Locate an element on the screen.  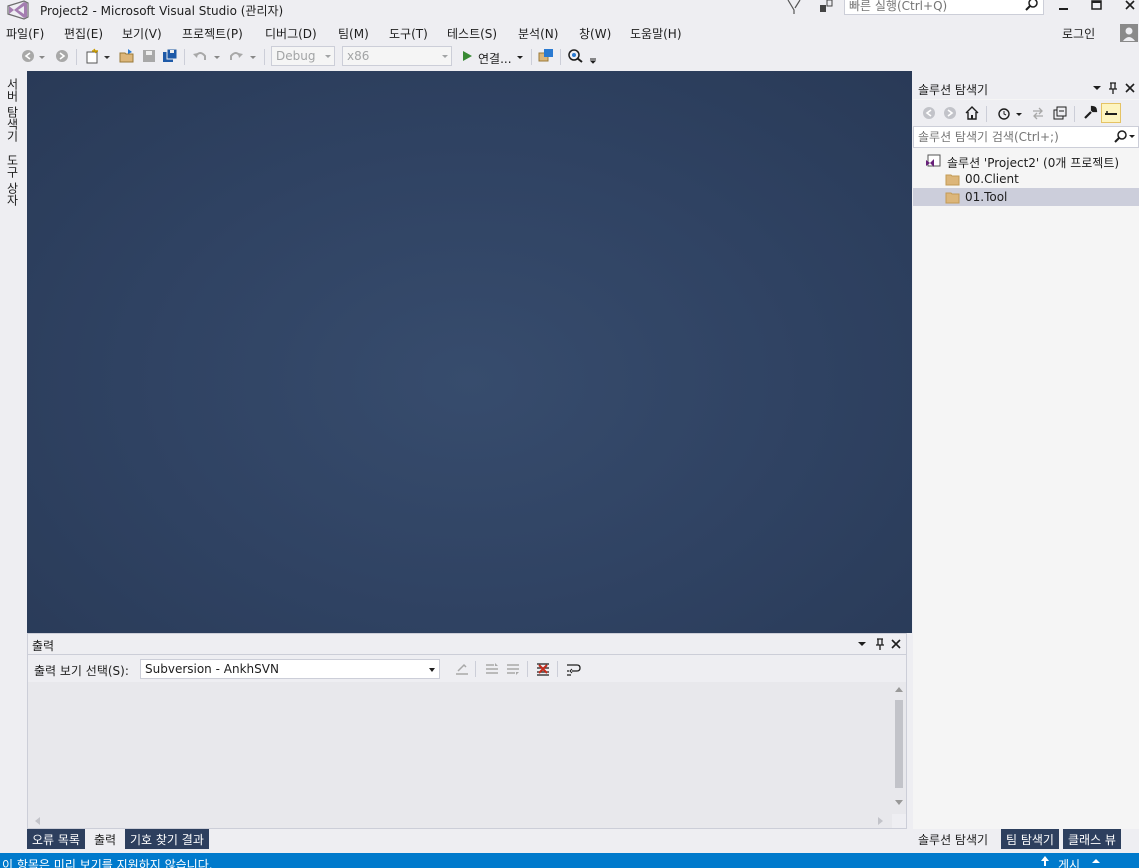
scrollbar-thumb is located at coordinates (899, 744).